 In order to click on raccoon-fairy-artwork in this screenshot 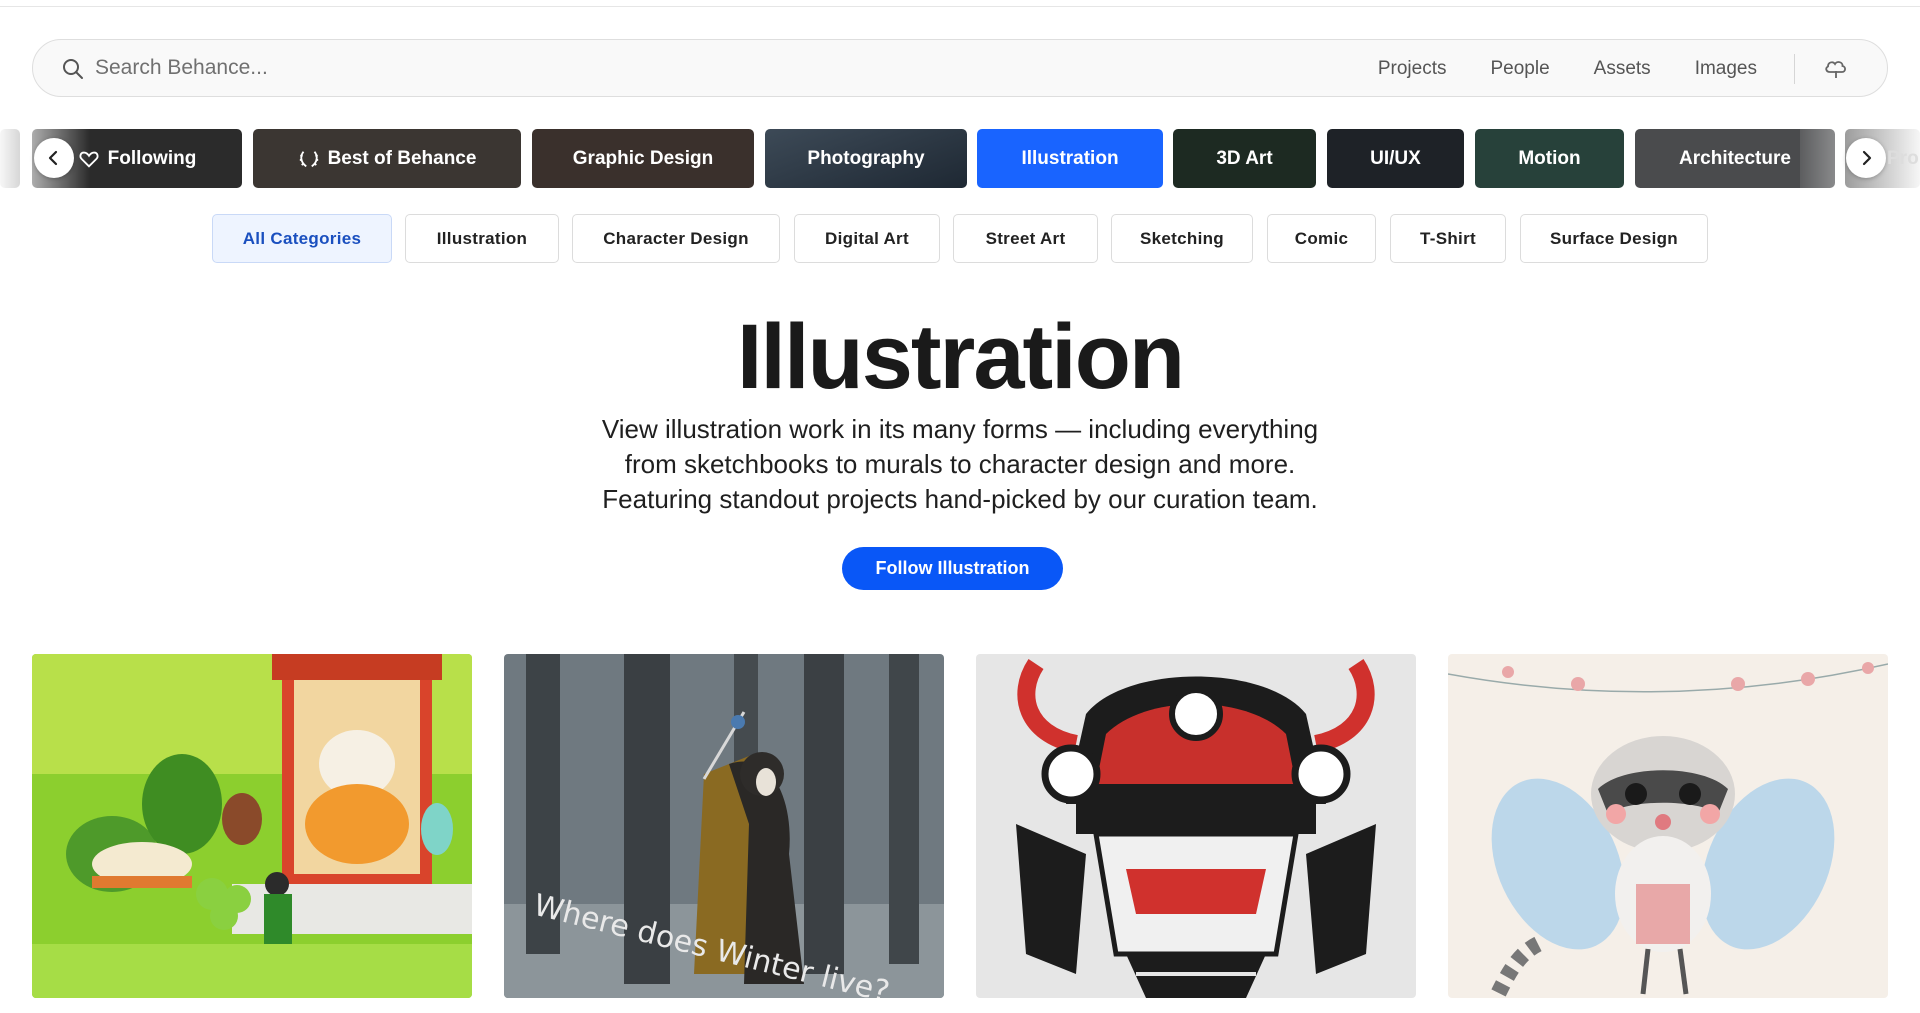, I will do `click(1668, 826)`.